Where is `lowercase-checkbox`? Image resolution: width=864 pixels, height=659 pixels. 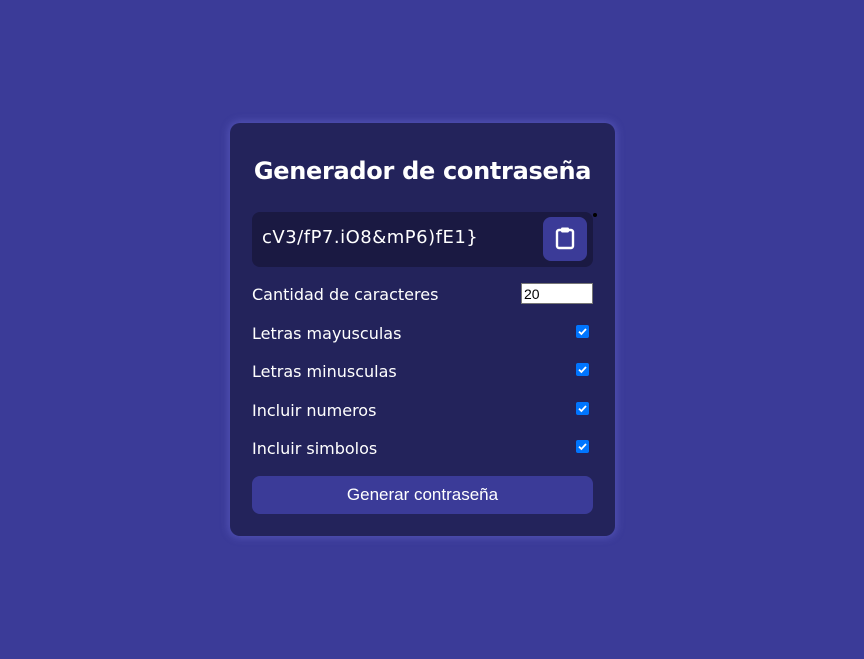 lowercase-checkbox is located at coordinates (582, 369).